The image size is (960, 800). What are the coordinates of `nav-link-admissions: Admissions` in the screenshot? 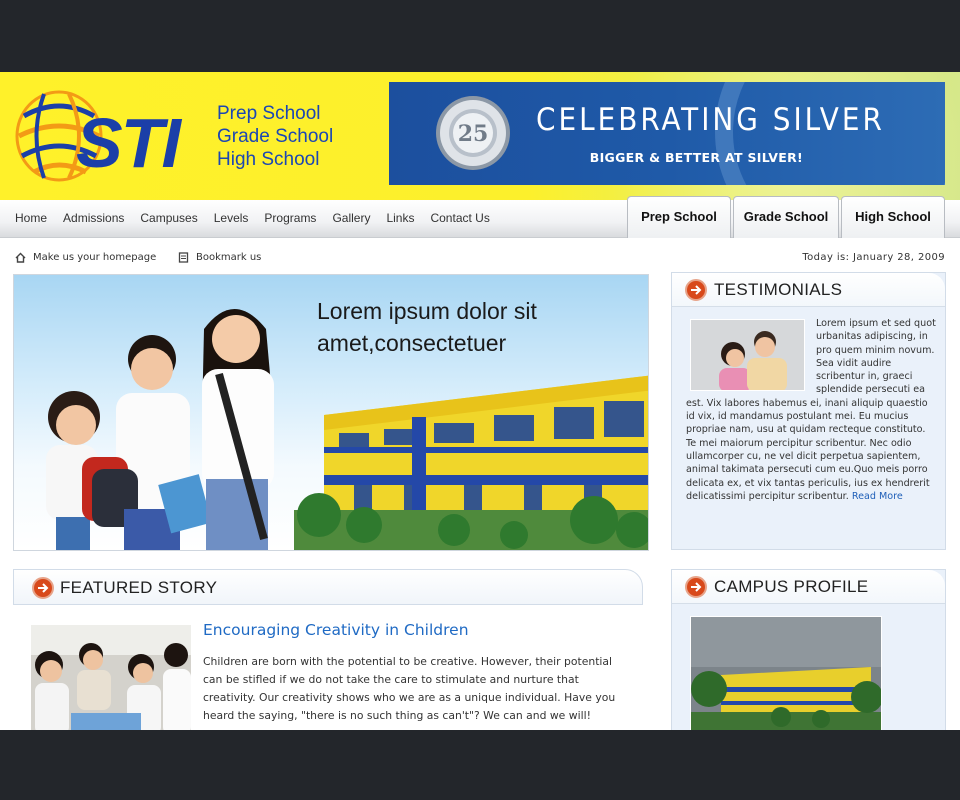 It's located at (93, 218).